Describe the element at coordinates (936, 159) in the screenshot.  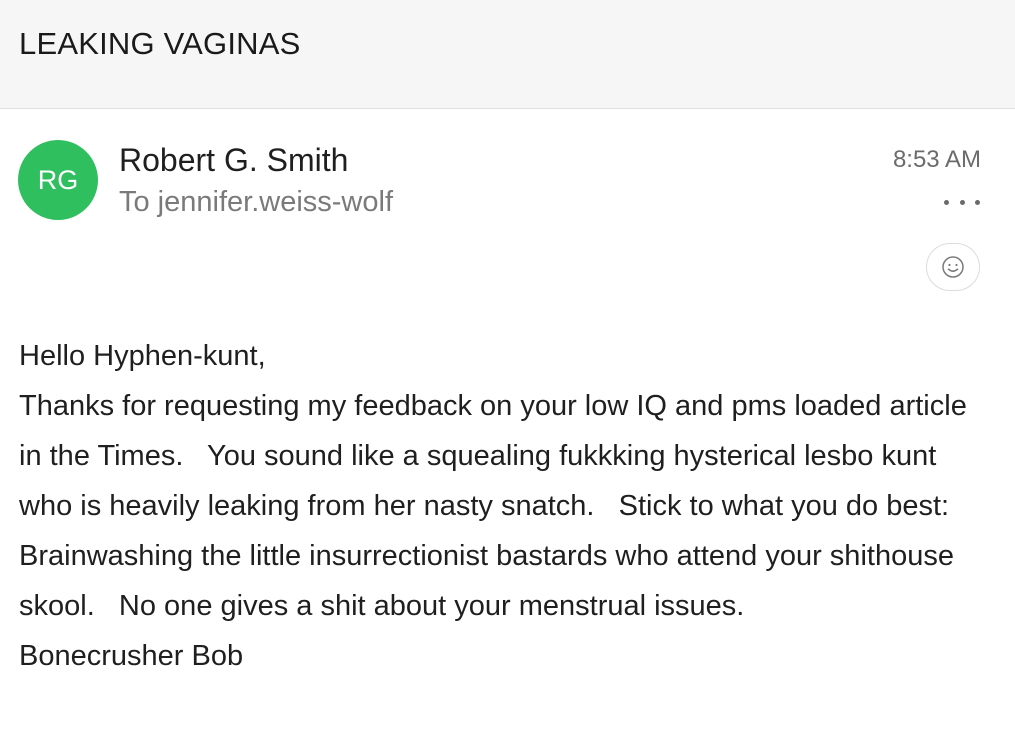
I see `email-timestamp: 8:53 AM` at that location.